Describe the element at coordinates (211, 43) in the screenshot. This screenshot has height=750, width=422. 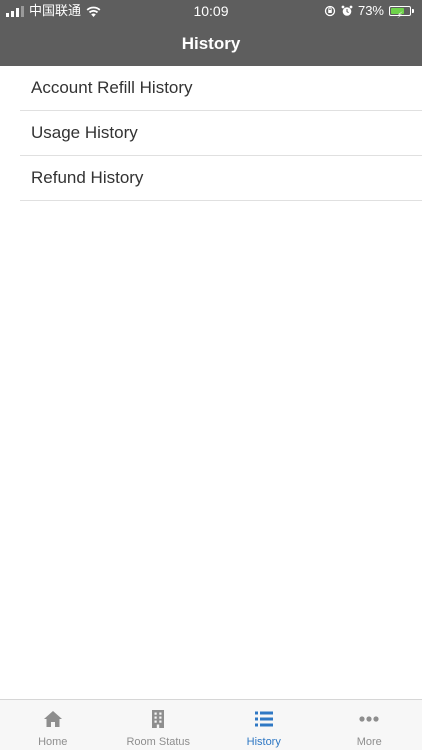
I see `page-title: History` at that location.